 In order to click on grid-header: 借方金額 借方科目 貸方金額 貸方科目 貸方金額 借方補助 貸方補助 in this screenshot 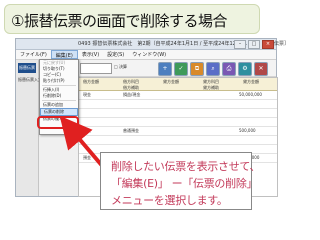, I will do `click(178, 84)`.